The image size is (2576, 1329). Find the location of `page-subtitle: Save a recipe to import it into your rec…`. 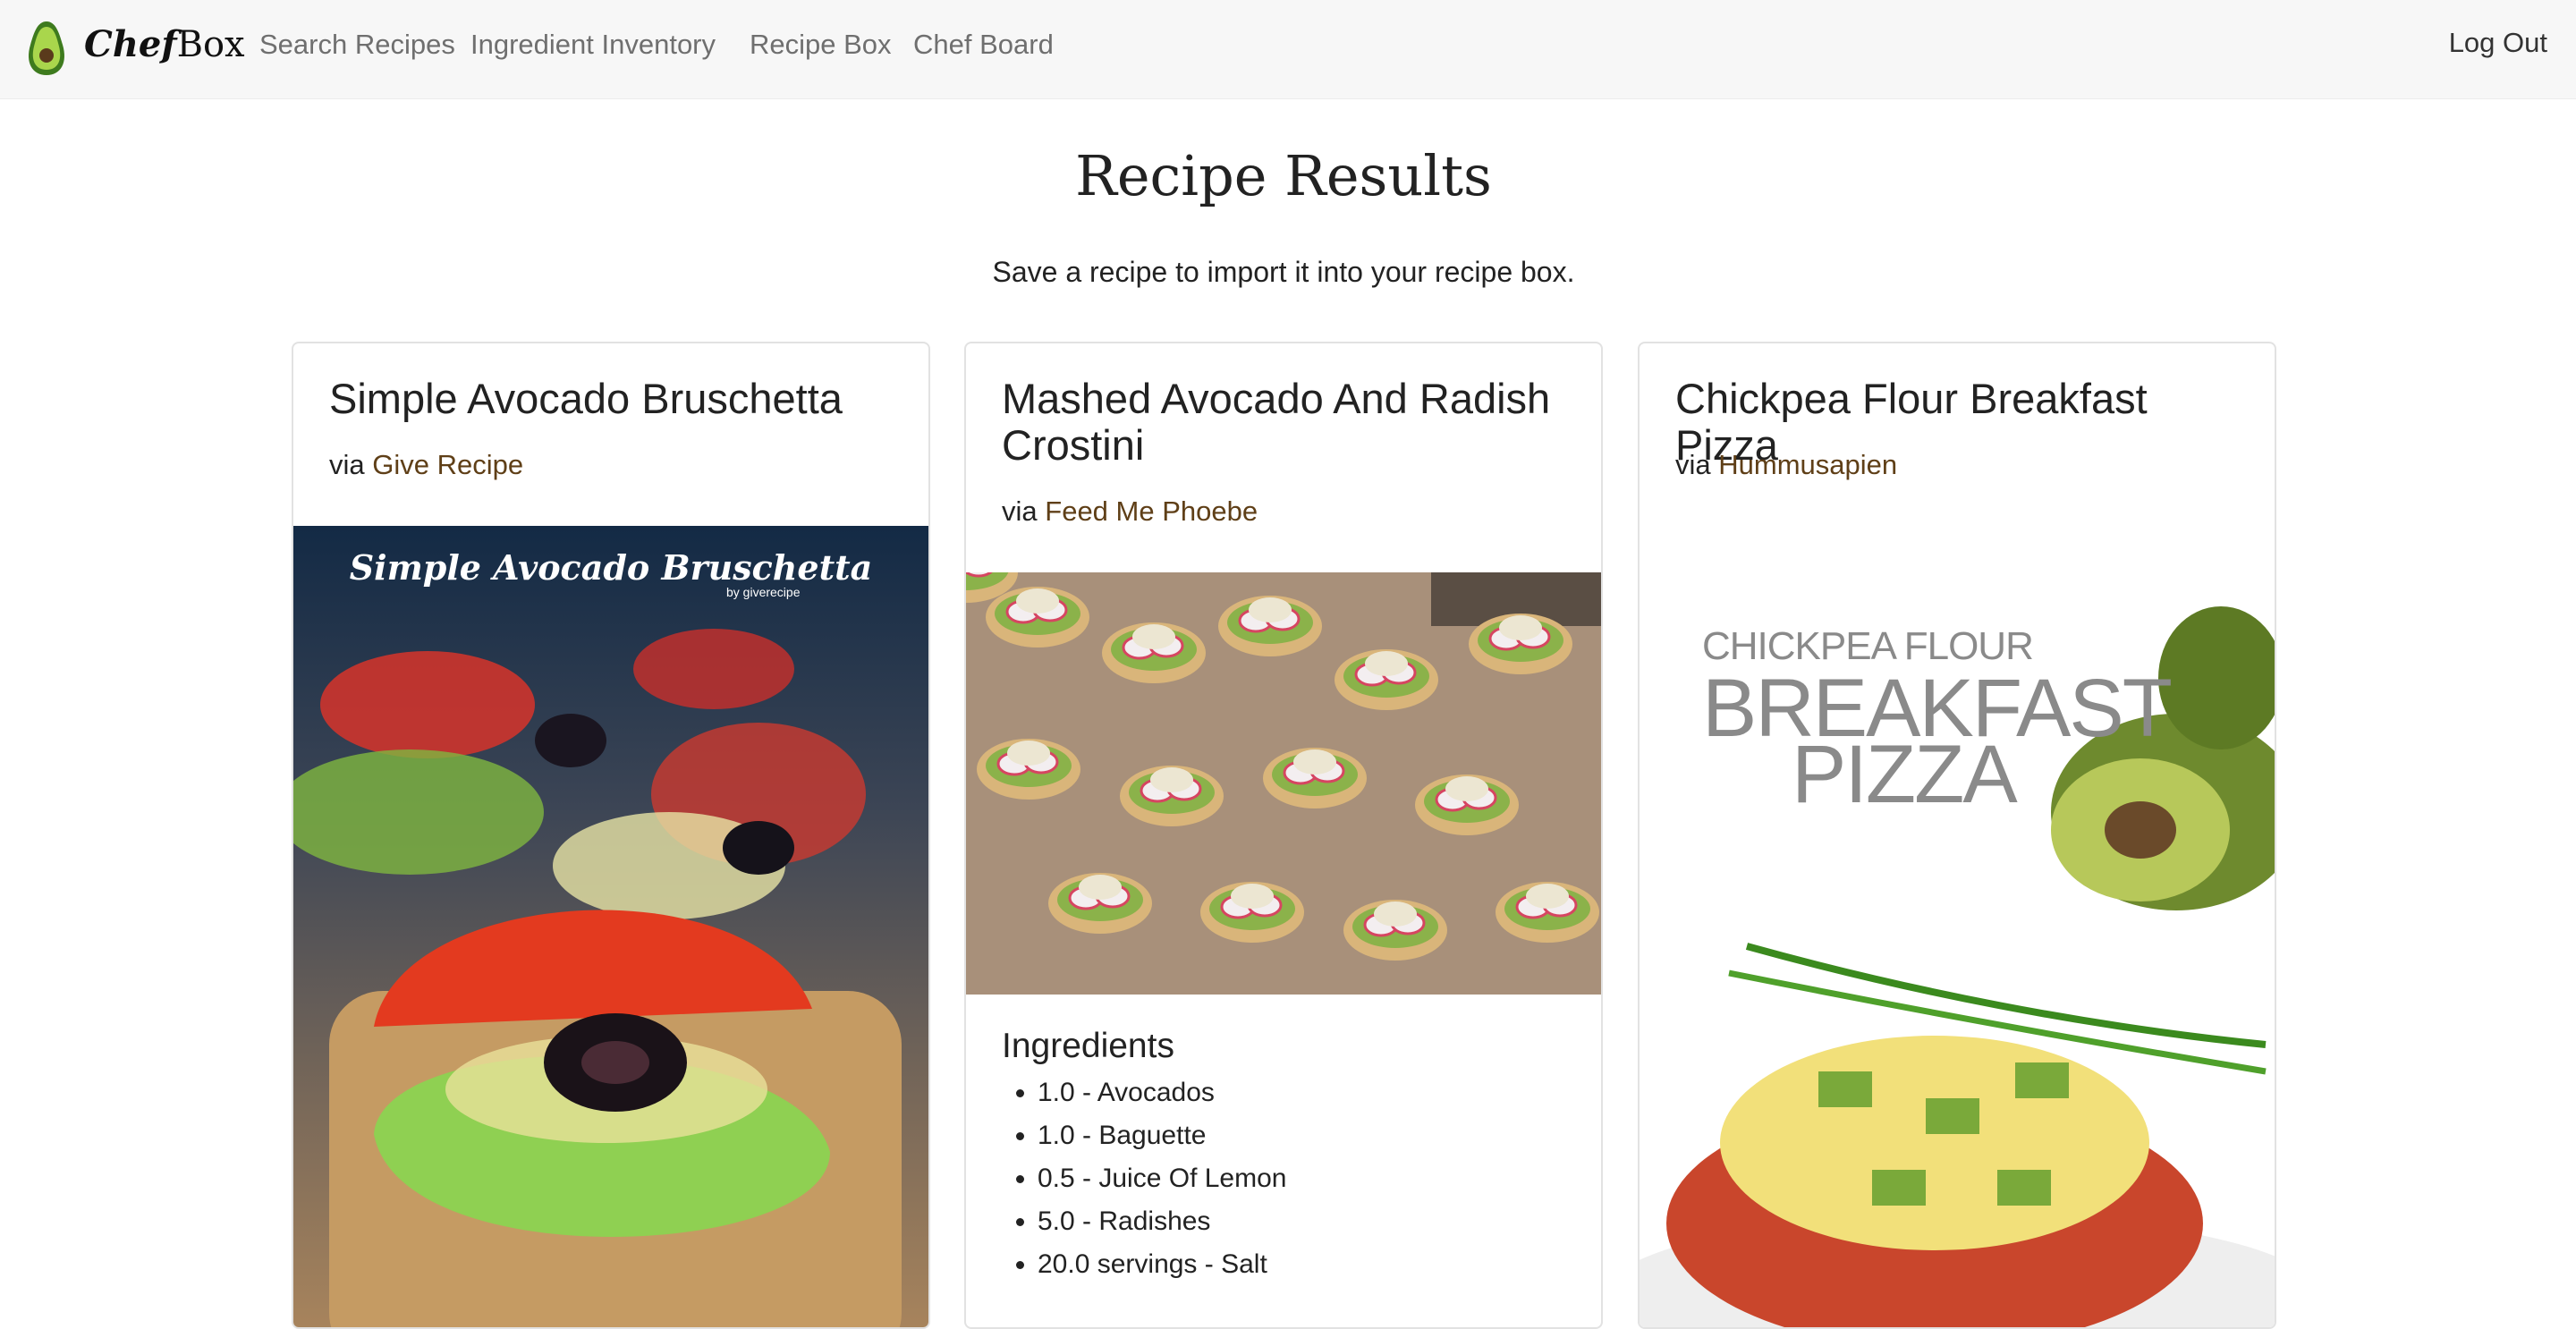

page-subtitle: Save a recipe to import it into your rec… is located at coordinates (1283, 272).